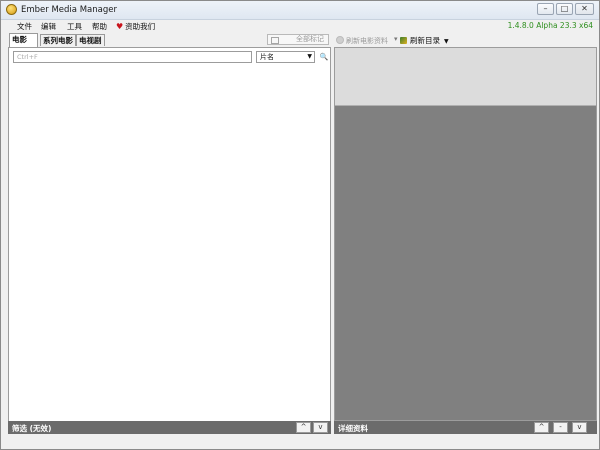 Image resolution: width=600 pixels, height=450 pixels. What do you see at coordinates (69, 10) in the screenshot?
I see `window-title: Ember Media Manager` at bounding box center [69, 10].